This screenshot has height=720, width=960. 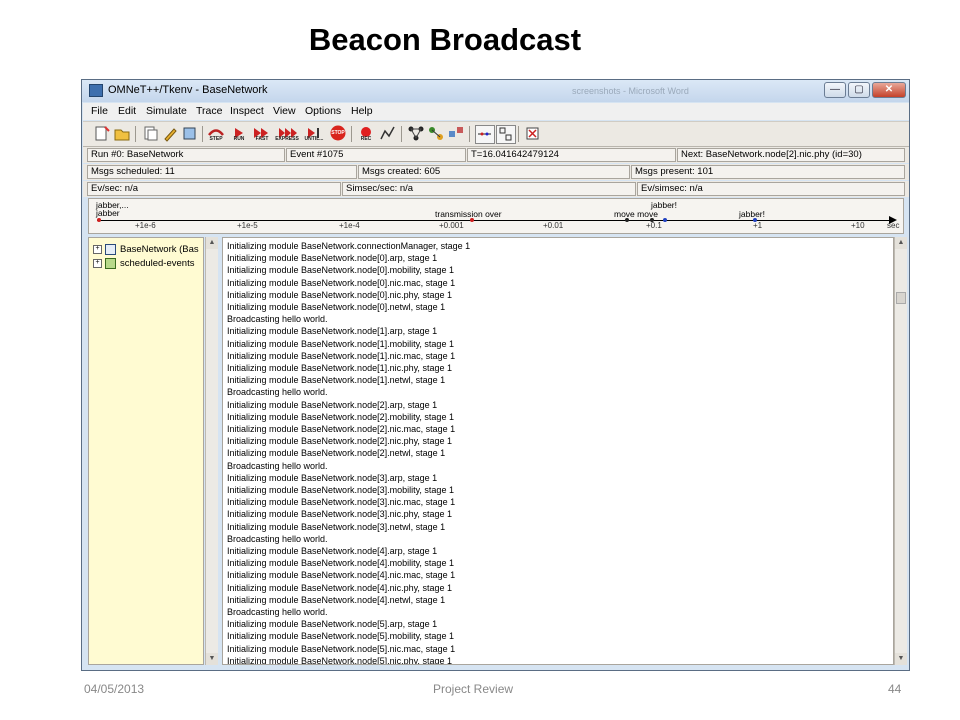 What do you see at coordinates (287, 133) in the screenshot?
I see `express-button: EXPRESS` at bounding box center [287, 133].